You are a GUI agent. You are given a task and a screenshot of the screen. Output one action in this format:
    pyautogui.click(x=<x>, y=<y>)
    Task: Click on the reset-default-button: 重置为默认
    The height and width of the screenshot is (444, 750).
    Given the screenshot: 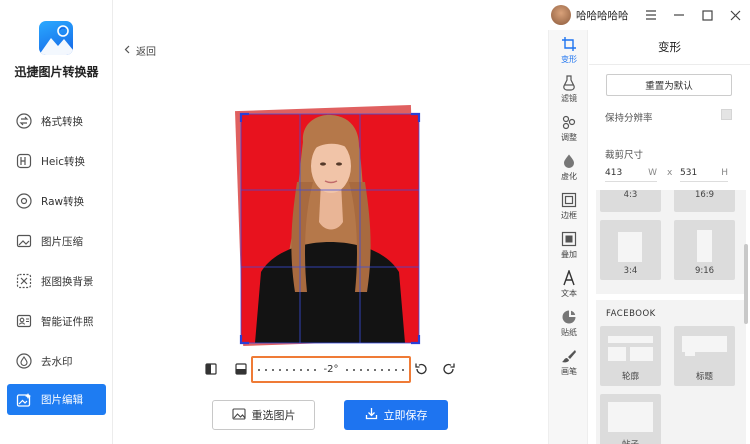 What is the action you would take?
    pyautogui.click(x=669, y=85)
    